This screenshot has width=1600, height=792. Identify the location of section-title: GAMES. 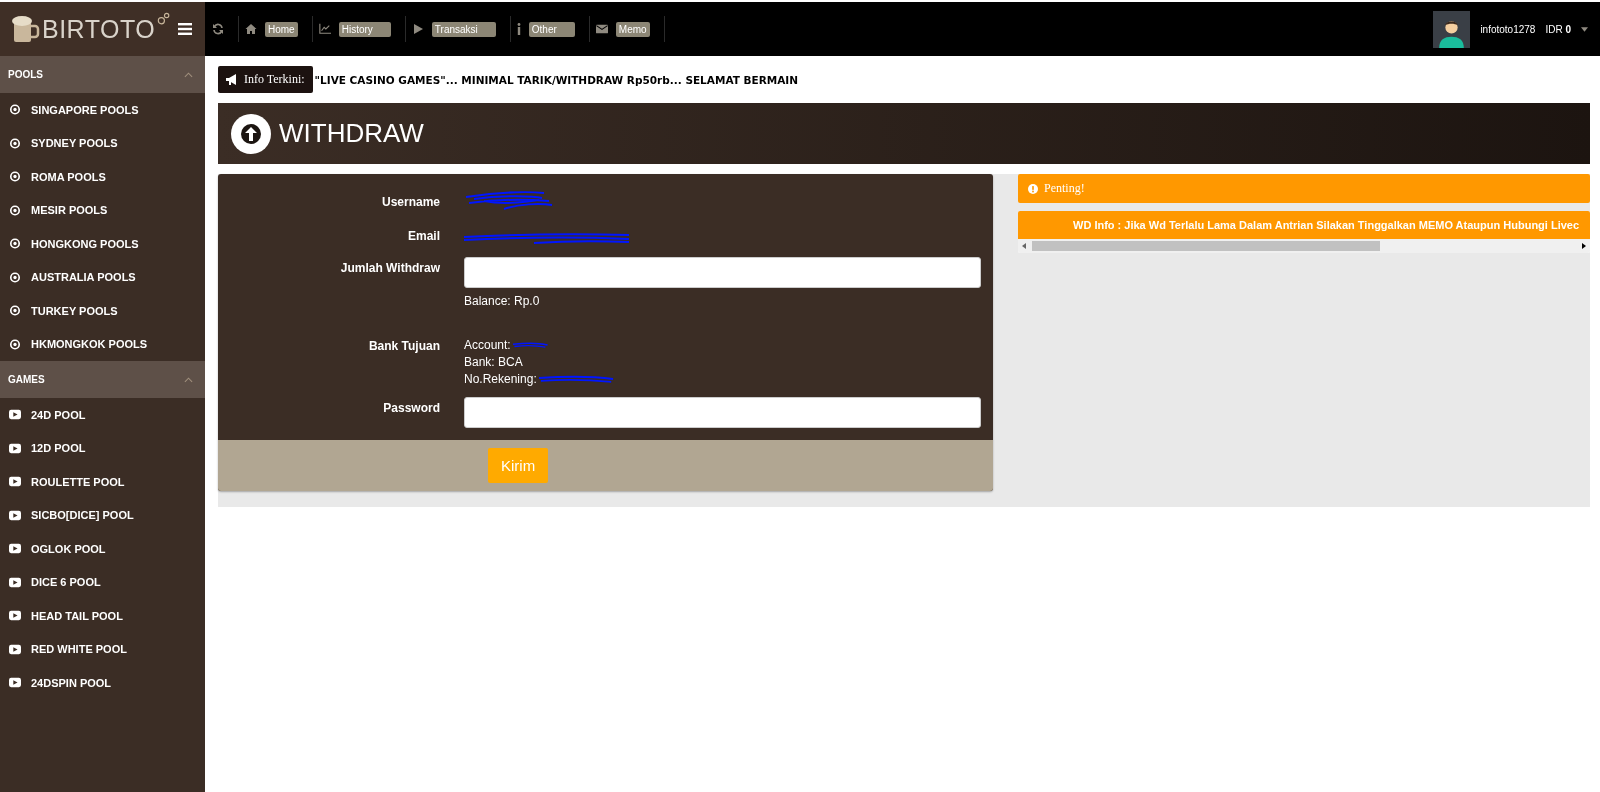
(26, 379).